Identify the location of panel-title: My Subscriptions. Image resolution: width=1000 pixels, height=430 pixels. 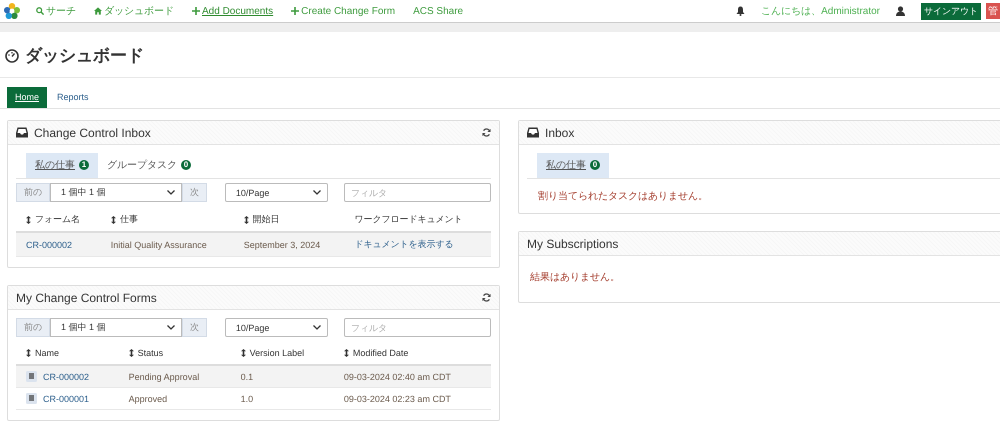
(572, 243).